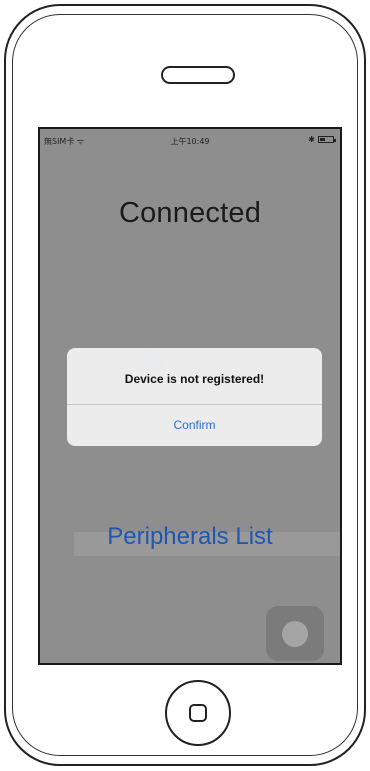 The image size is (370, 771). Describe the element at coordinates (190, 537) in the screenshot. I see `peripherals-list-link: Peripherals List` at that location.